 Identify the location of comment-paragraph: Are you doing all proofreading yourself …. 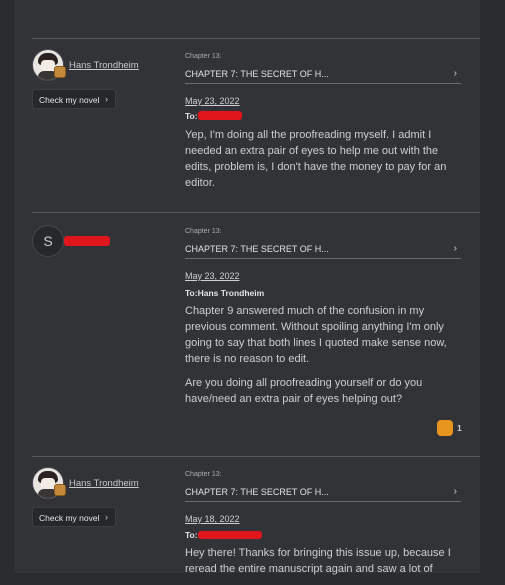
(304, 391).